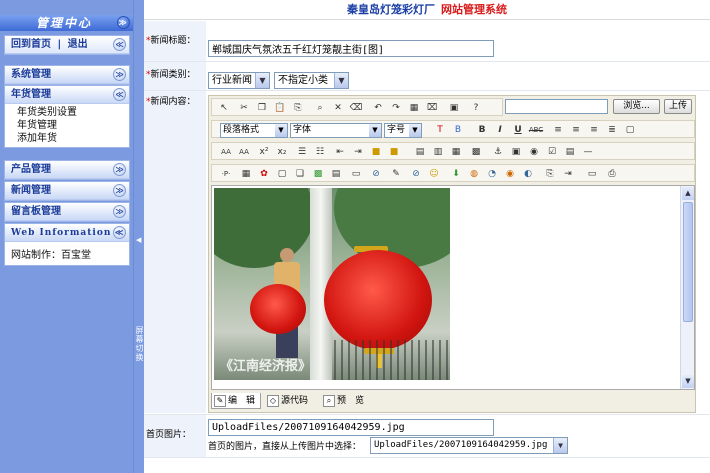  What do you see at coordinates (420, 152) in the screenshot?
I see `table-insert-icon: ▤` at bounding box center [420, 152].